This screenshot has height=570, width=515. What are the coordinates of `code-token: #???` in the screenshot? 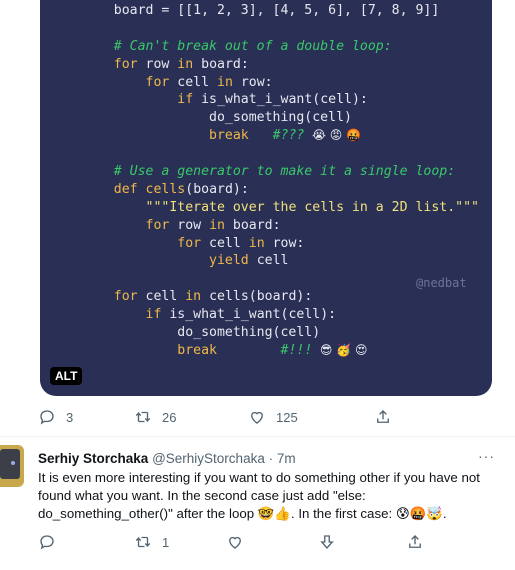 It's located at (276, 136).